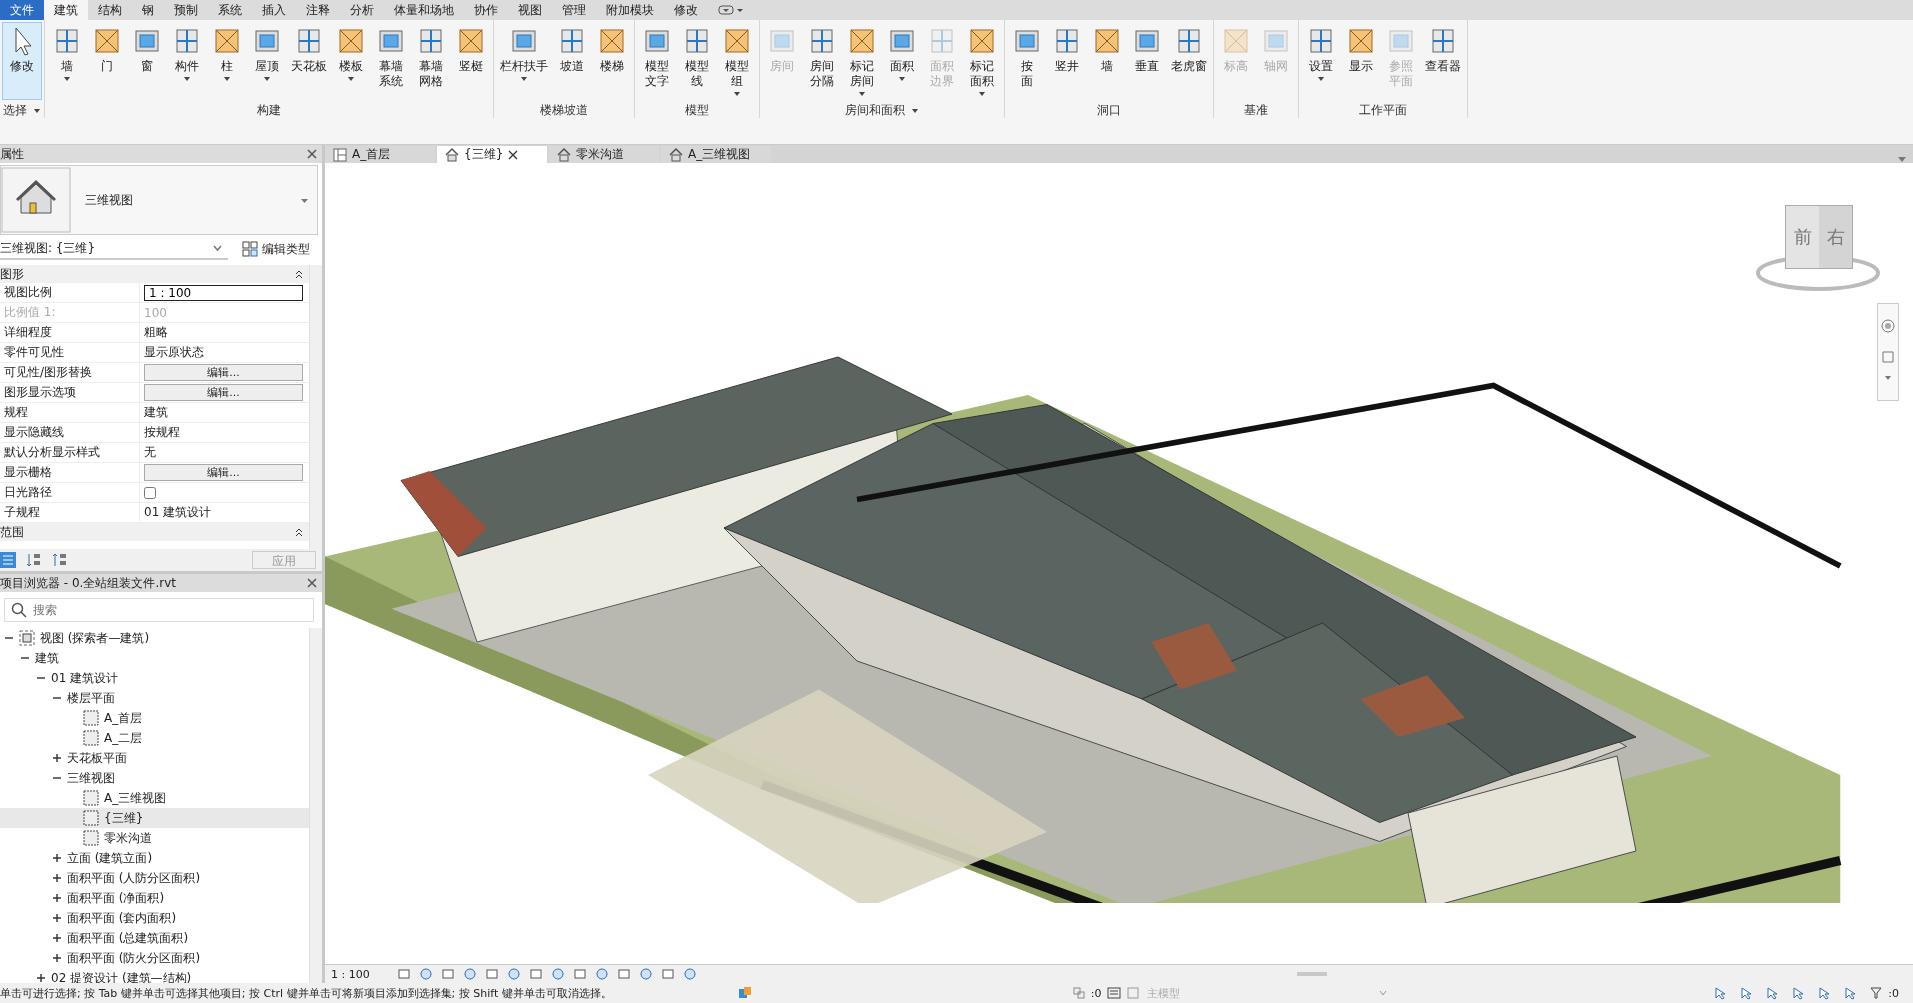 The image size is (1913, 1003). What do you see at coordinates (91, 798) in the screenshot?
I see `view-icon` at bounding box center [91, 798].